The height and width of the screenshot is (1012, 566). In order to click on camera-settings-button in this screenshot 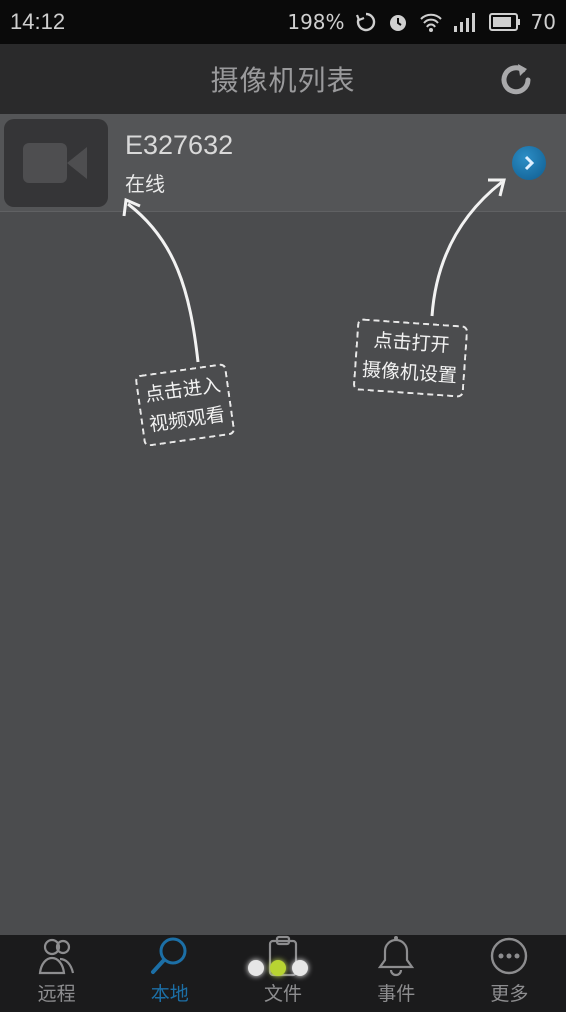, I will do `click(529, 163)`.